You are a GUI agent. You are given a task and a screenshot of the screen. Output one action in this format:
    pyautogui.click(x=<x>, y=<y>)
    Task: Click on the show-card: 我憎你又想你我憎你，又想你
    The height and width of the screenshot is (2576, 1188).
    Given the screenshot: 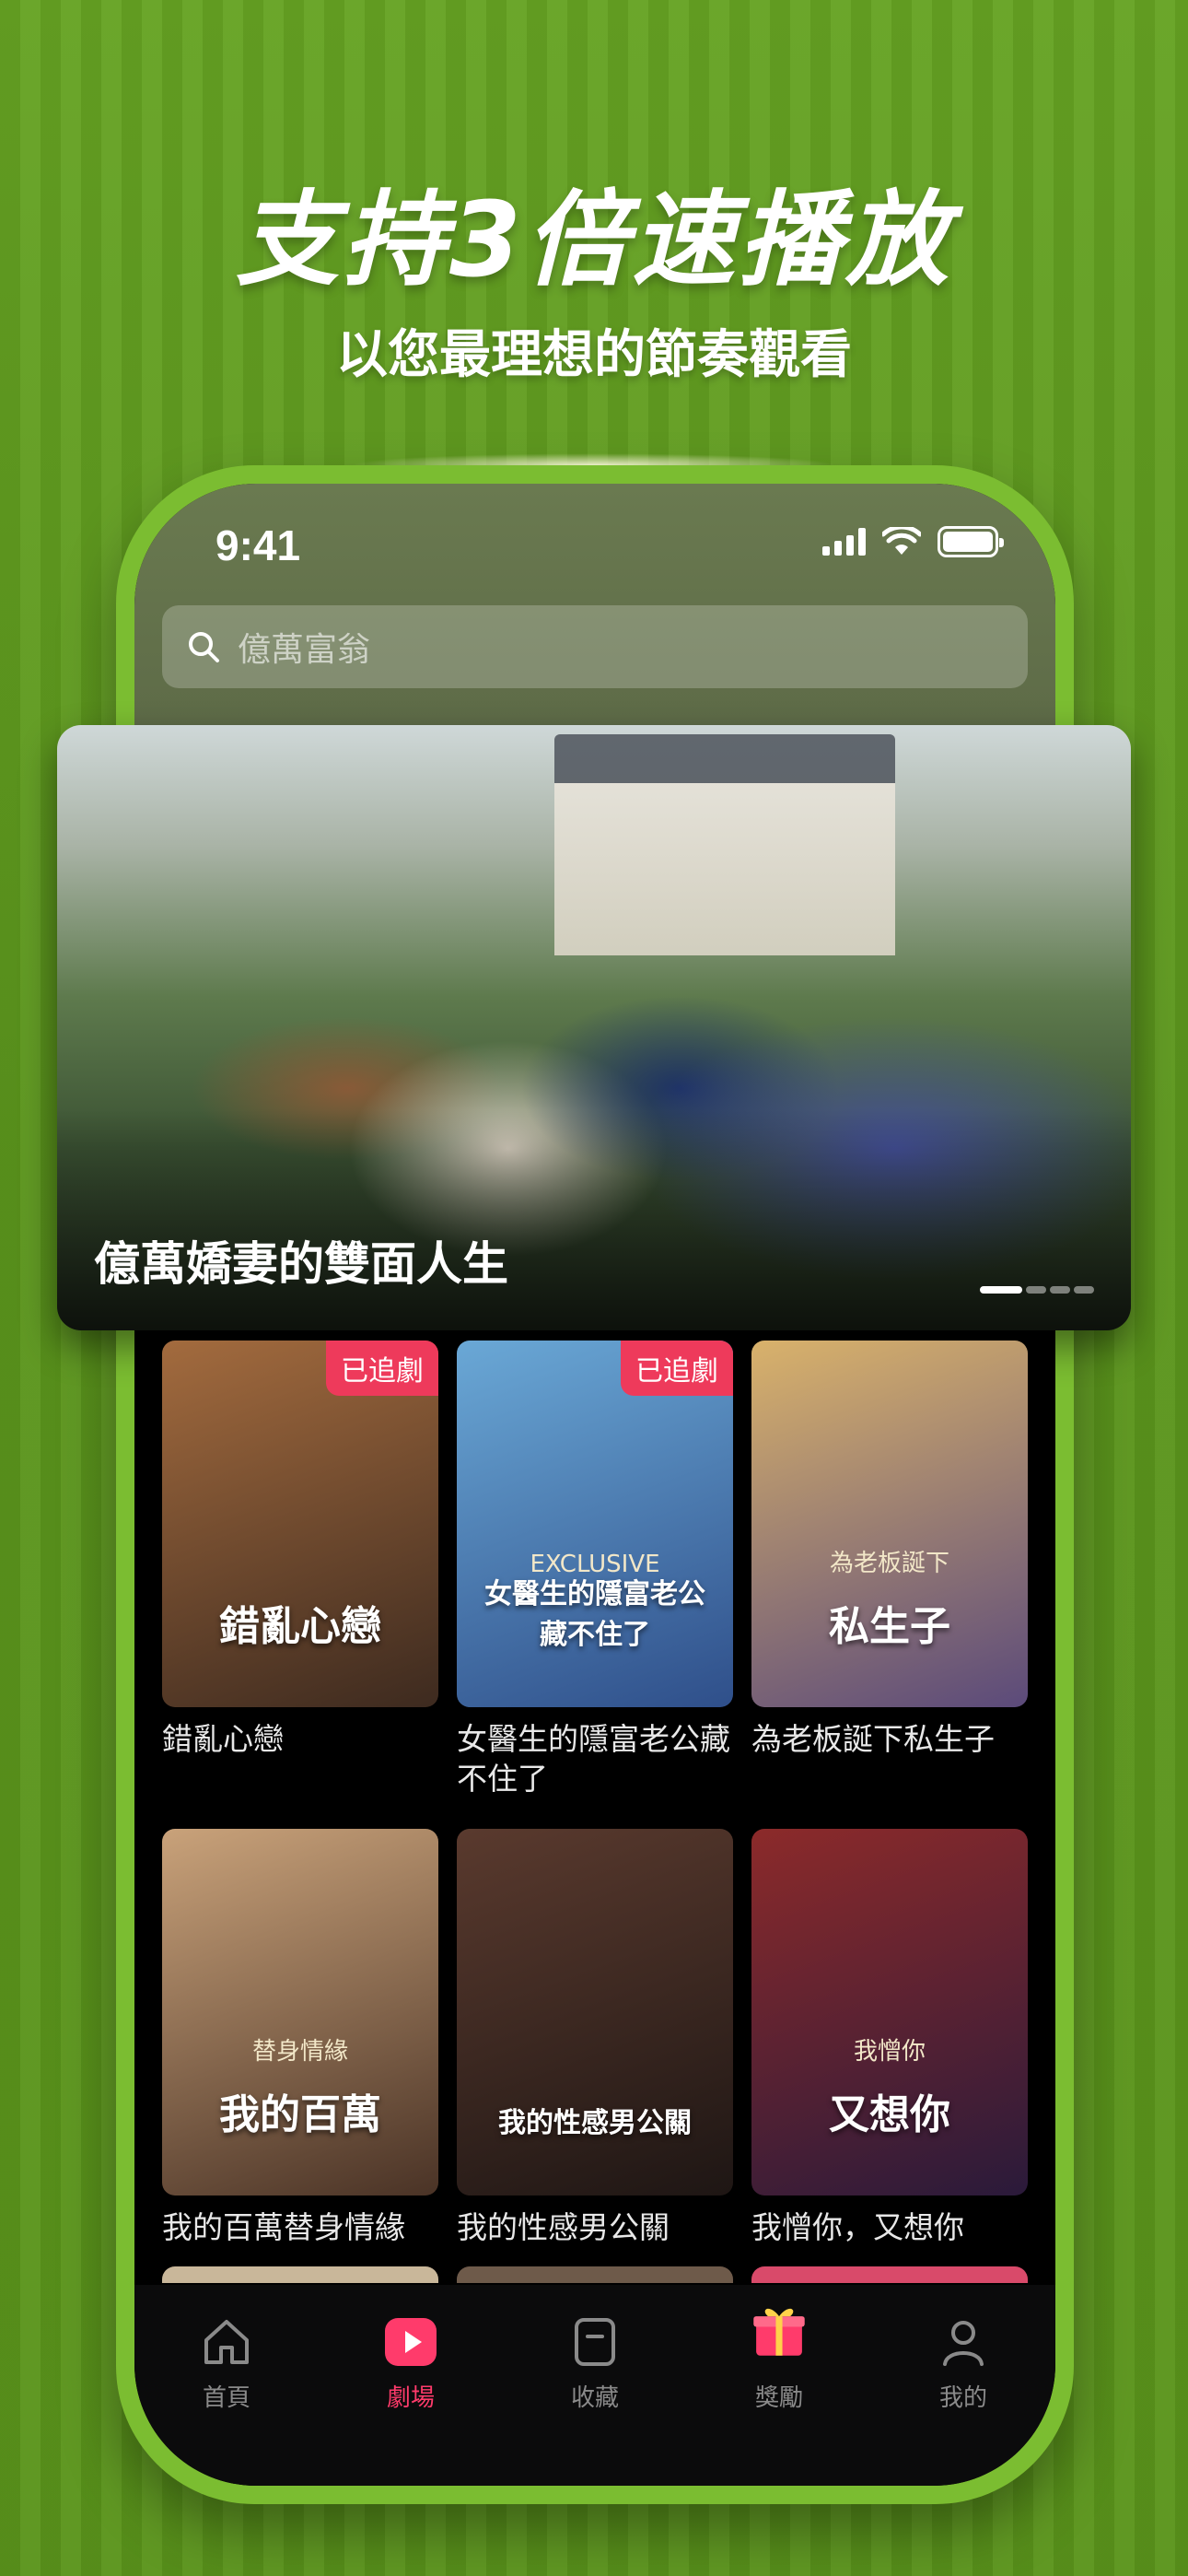 What is the action you would take?
    pyautogui.click(x=889, y=2069)
    